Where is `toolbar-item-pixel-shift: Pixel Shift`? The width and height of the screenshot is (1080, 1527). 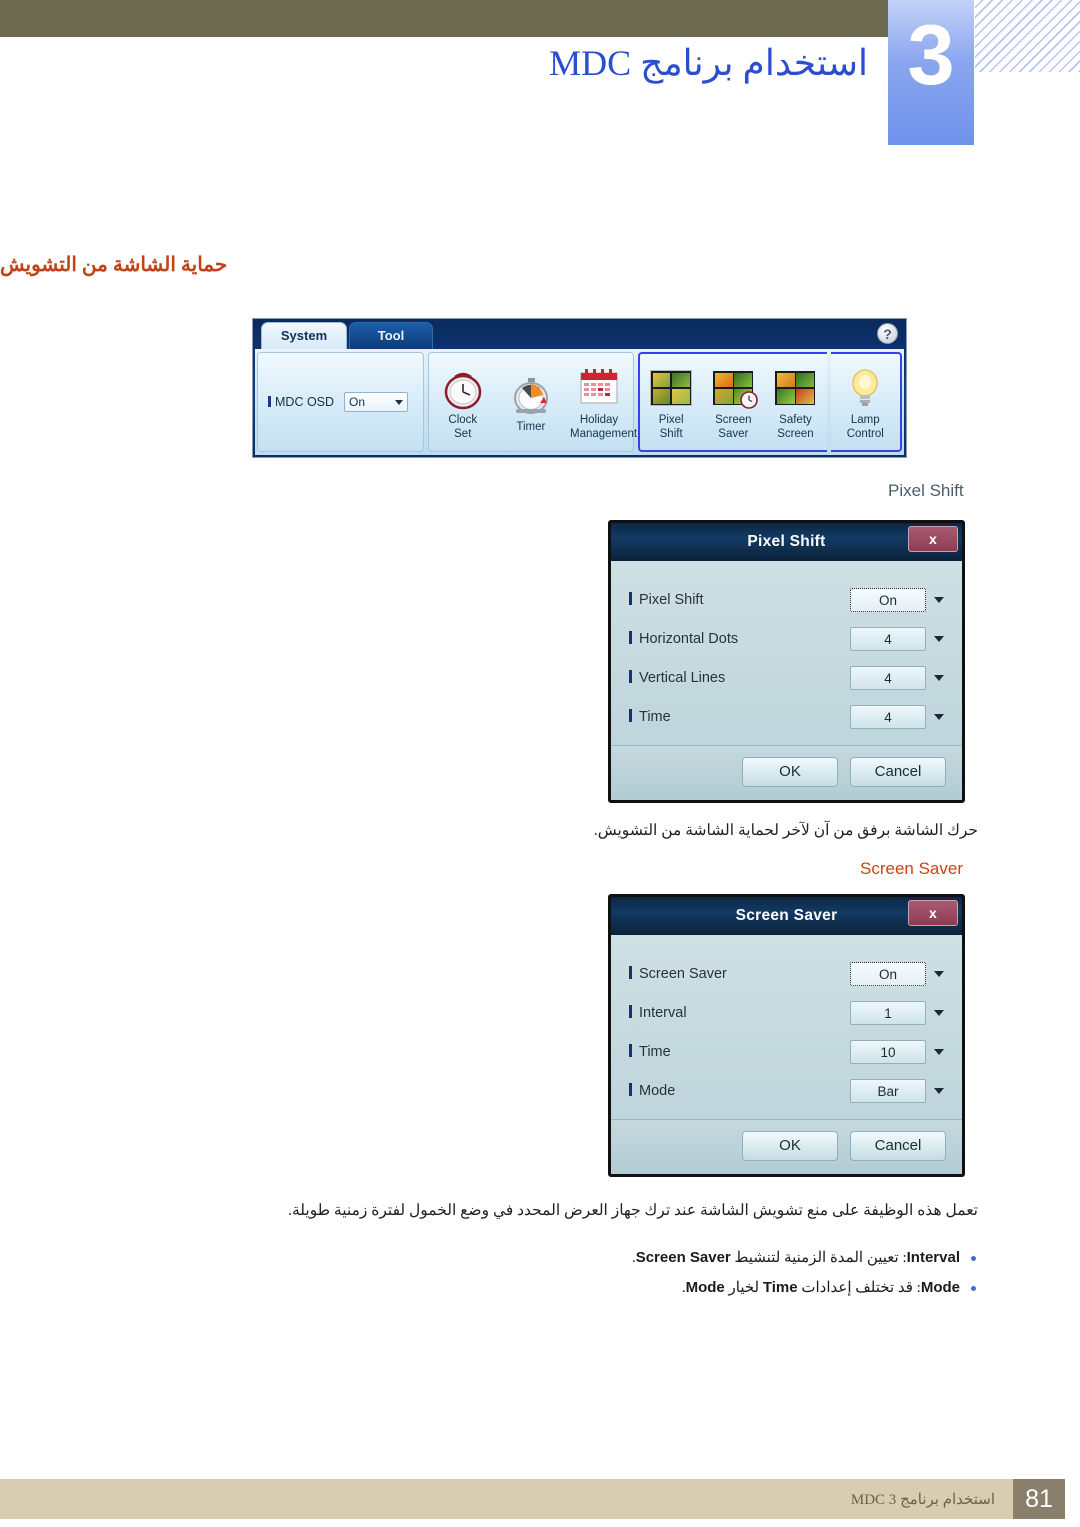
toolbar-item-pixel-shift: Pixel Shift is located at coordinates (671, 402).